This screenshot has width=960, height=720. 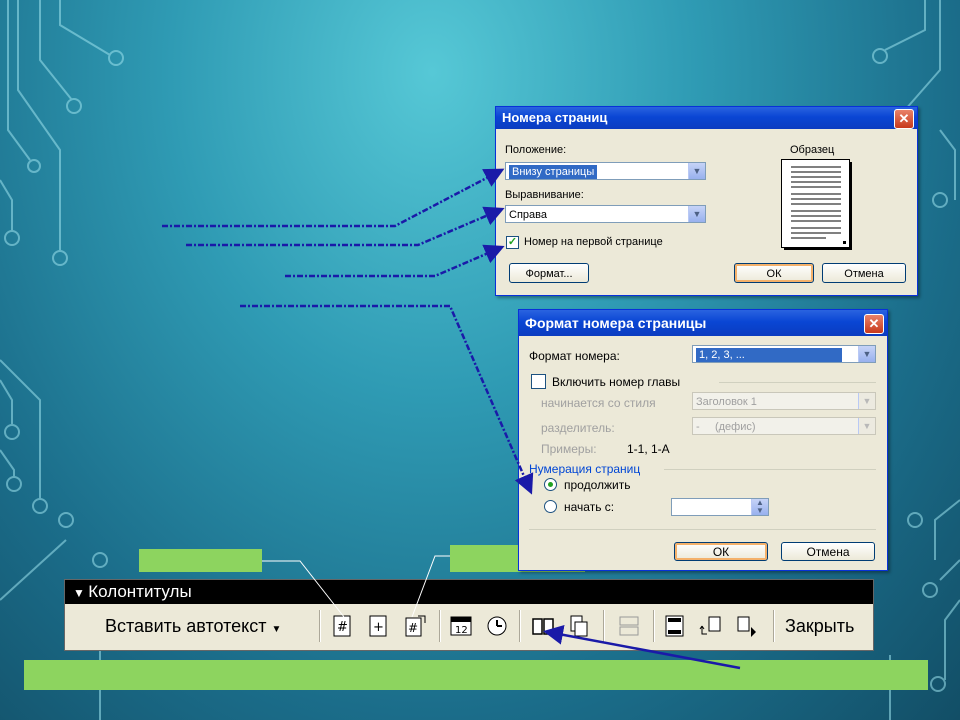 What do you see at coordinates (303, 589) in the screenshot?
I see `connector-left` at bounding box center [303, 589].